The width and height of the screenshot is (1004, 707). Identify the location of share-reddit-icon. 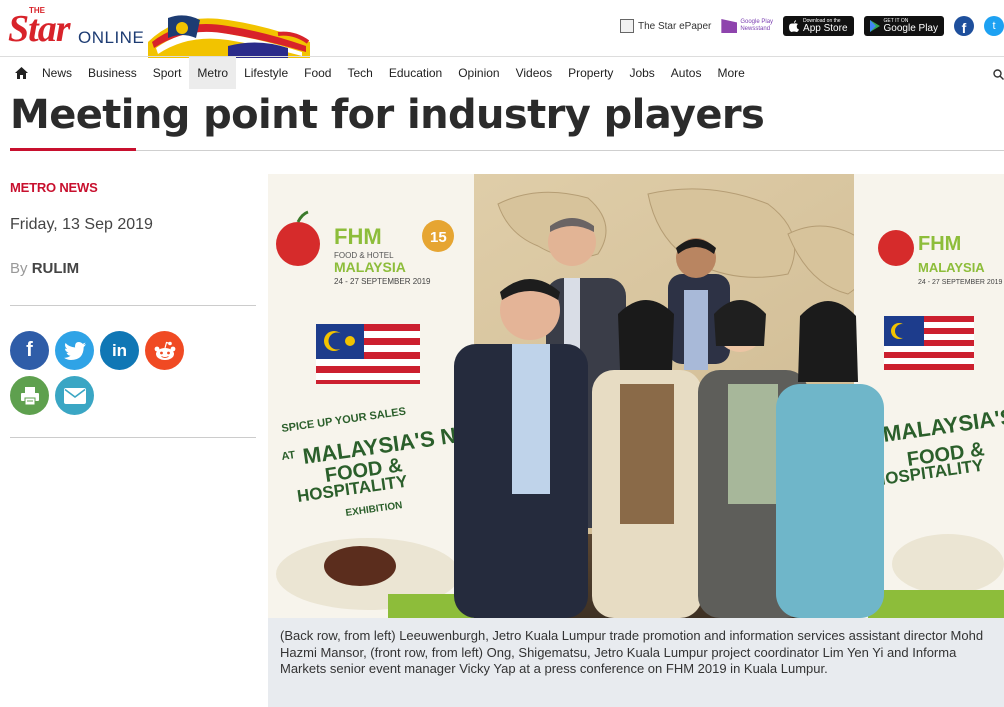
(164, 350).